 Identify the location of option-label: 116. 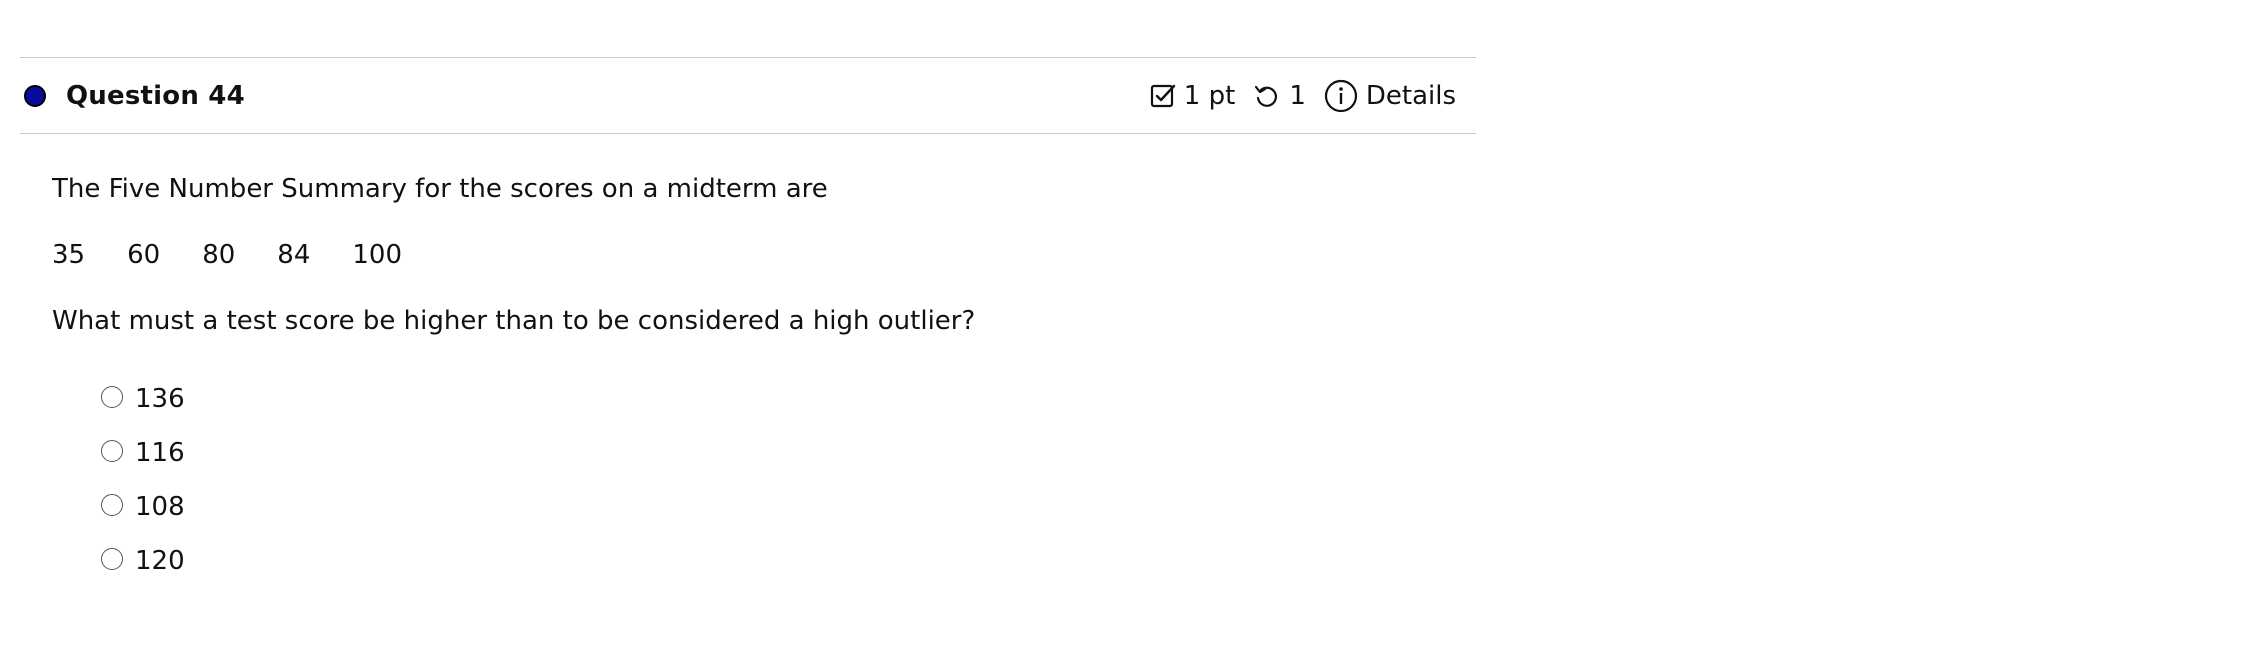
(160, 453).